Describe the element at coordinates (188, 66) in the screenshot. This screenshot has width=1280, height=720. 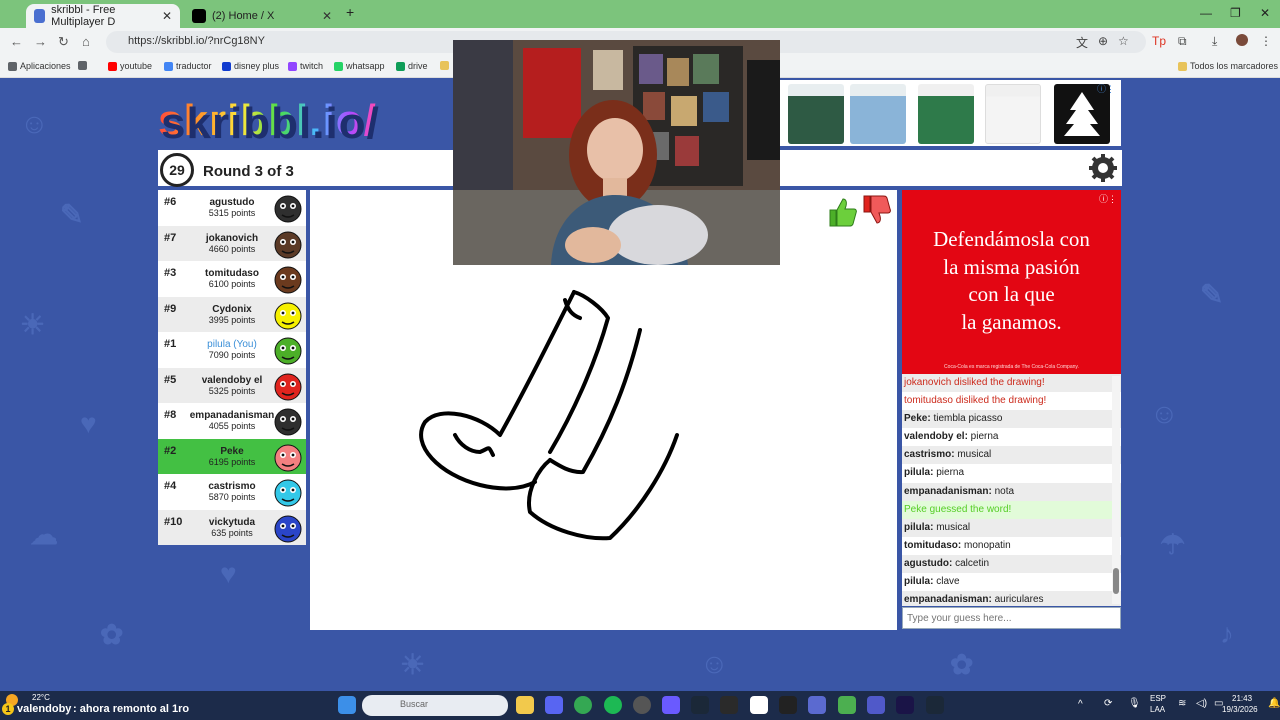
I see `bookmark-traductor: traductor` at that location.